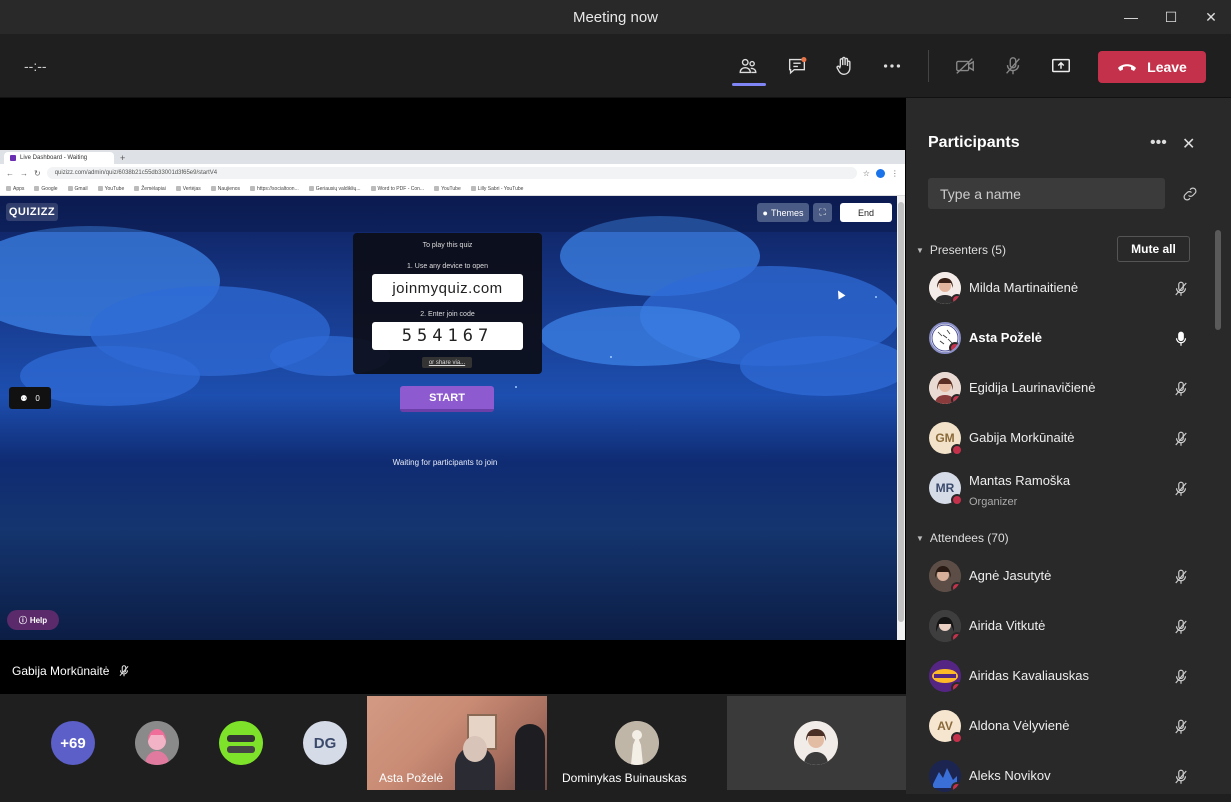  I want to click on participant-row: Aleks Novikov, so click(1061, 777).